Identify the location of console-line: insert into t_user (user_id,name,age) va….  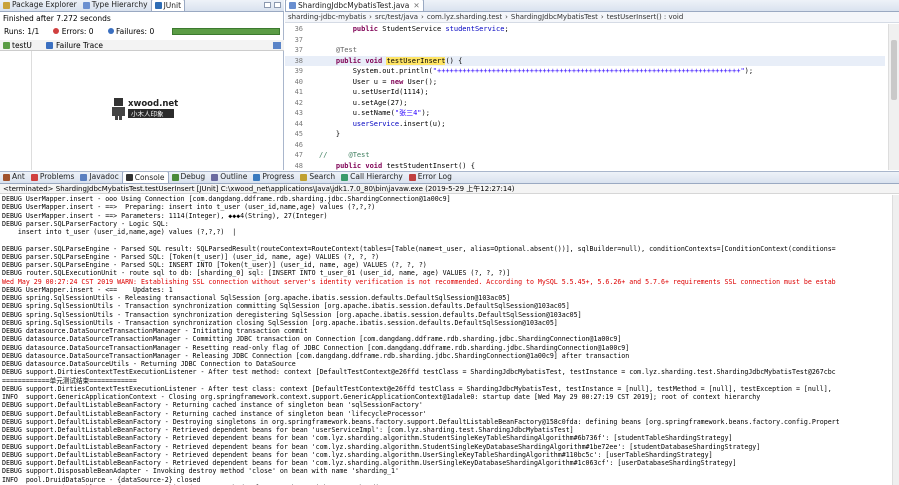
(119, 232).